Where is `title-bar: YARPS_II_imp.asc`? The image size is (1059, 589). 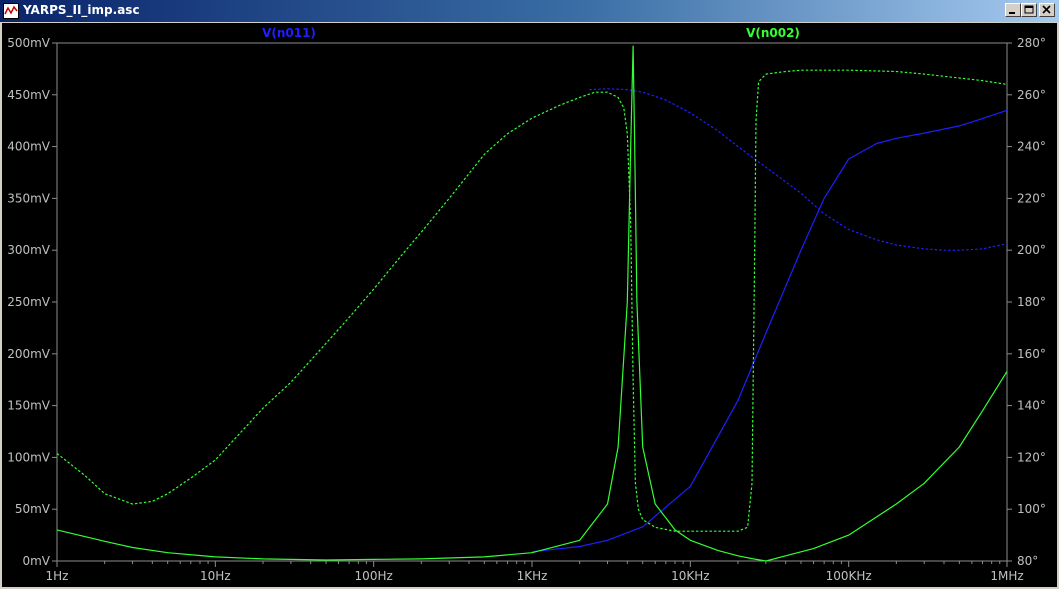 title-bar: YARPS_II_imp.asc is located at coordinates (529, 11).